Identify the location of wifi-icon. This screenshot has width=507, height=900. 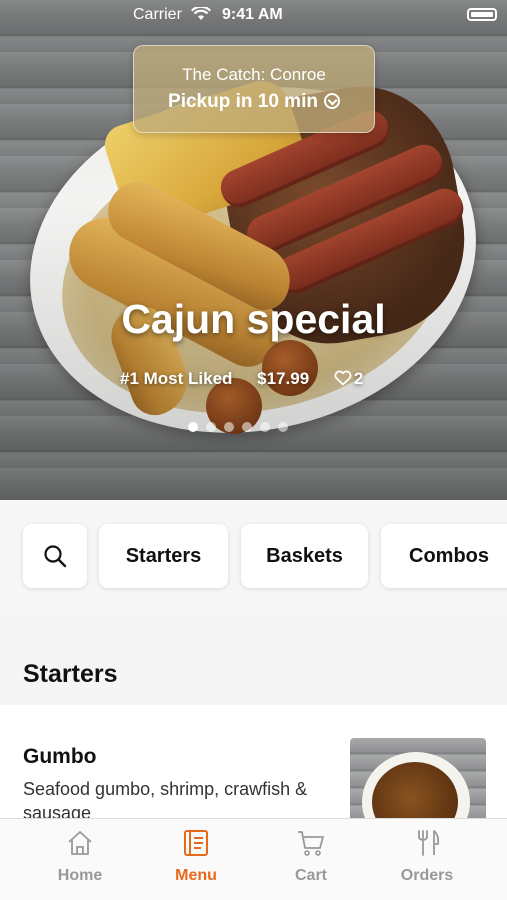
(201, 13).